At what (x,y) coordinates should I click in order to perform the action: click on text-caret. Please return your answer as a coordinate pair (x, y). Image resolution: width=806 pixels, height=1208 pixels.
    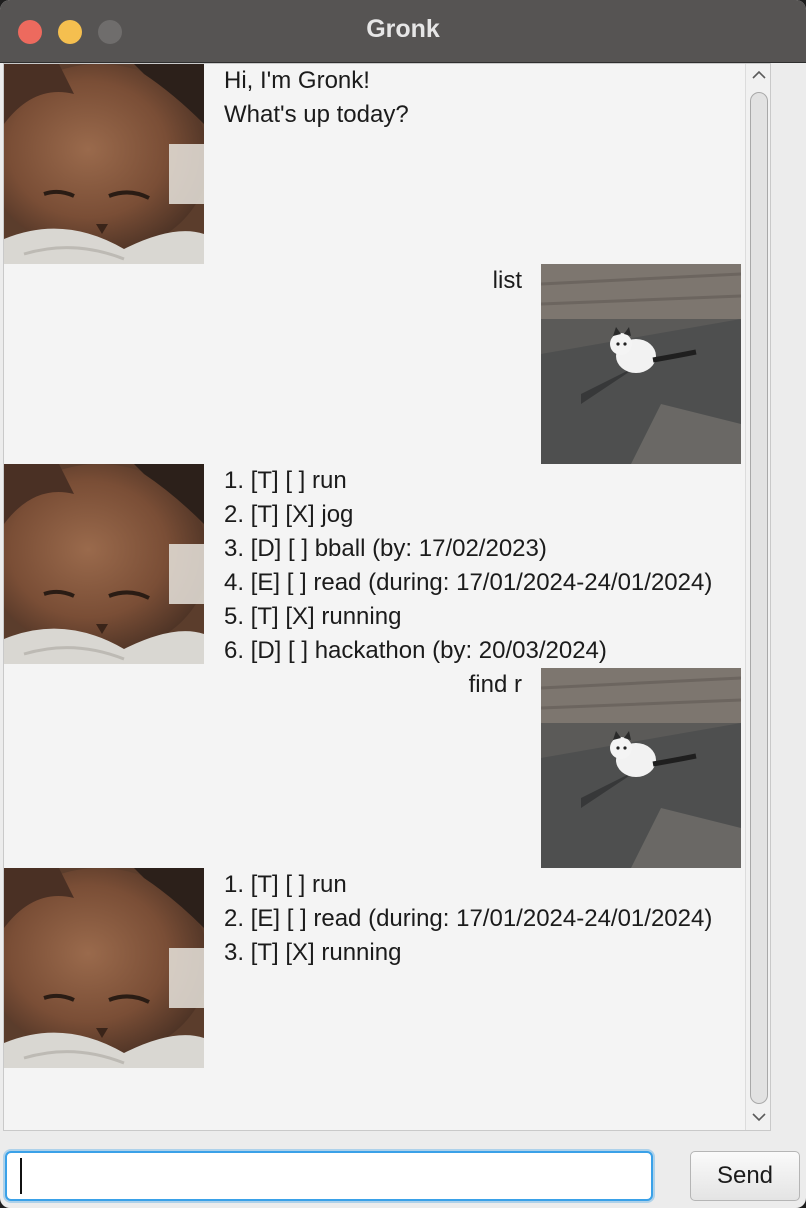
    Looking at the image, I should click on (21, 1176).